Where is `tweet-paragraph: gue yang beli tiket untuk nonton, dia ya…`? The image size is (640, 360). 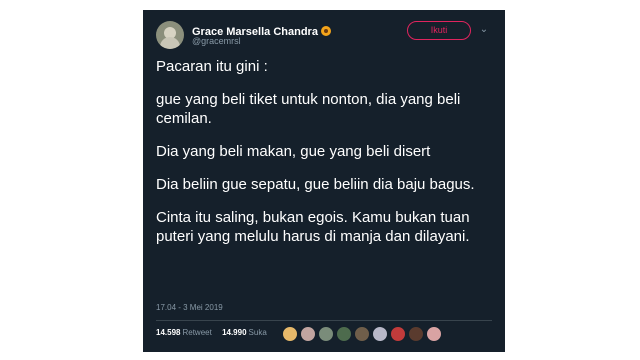
tweet-paragraph: gue yang beli tiket untuk nonton, dia ya… is located at coordinates (308, 109).